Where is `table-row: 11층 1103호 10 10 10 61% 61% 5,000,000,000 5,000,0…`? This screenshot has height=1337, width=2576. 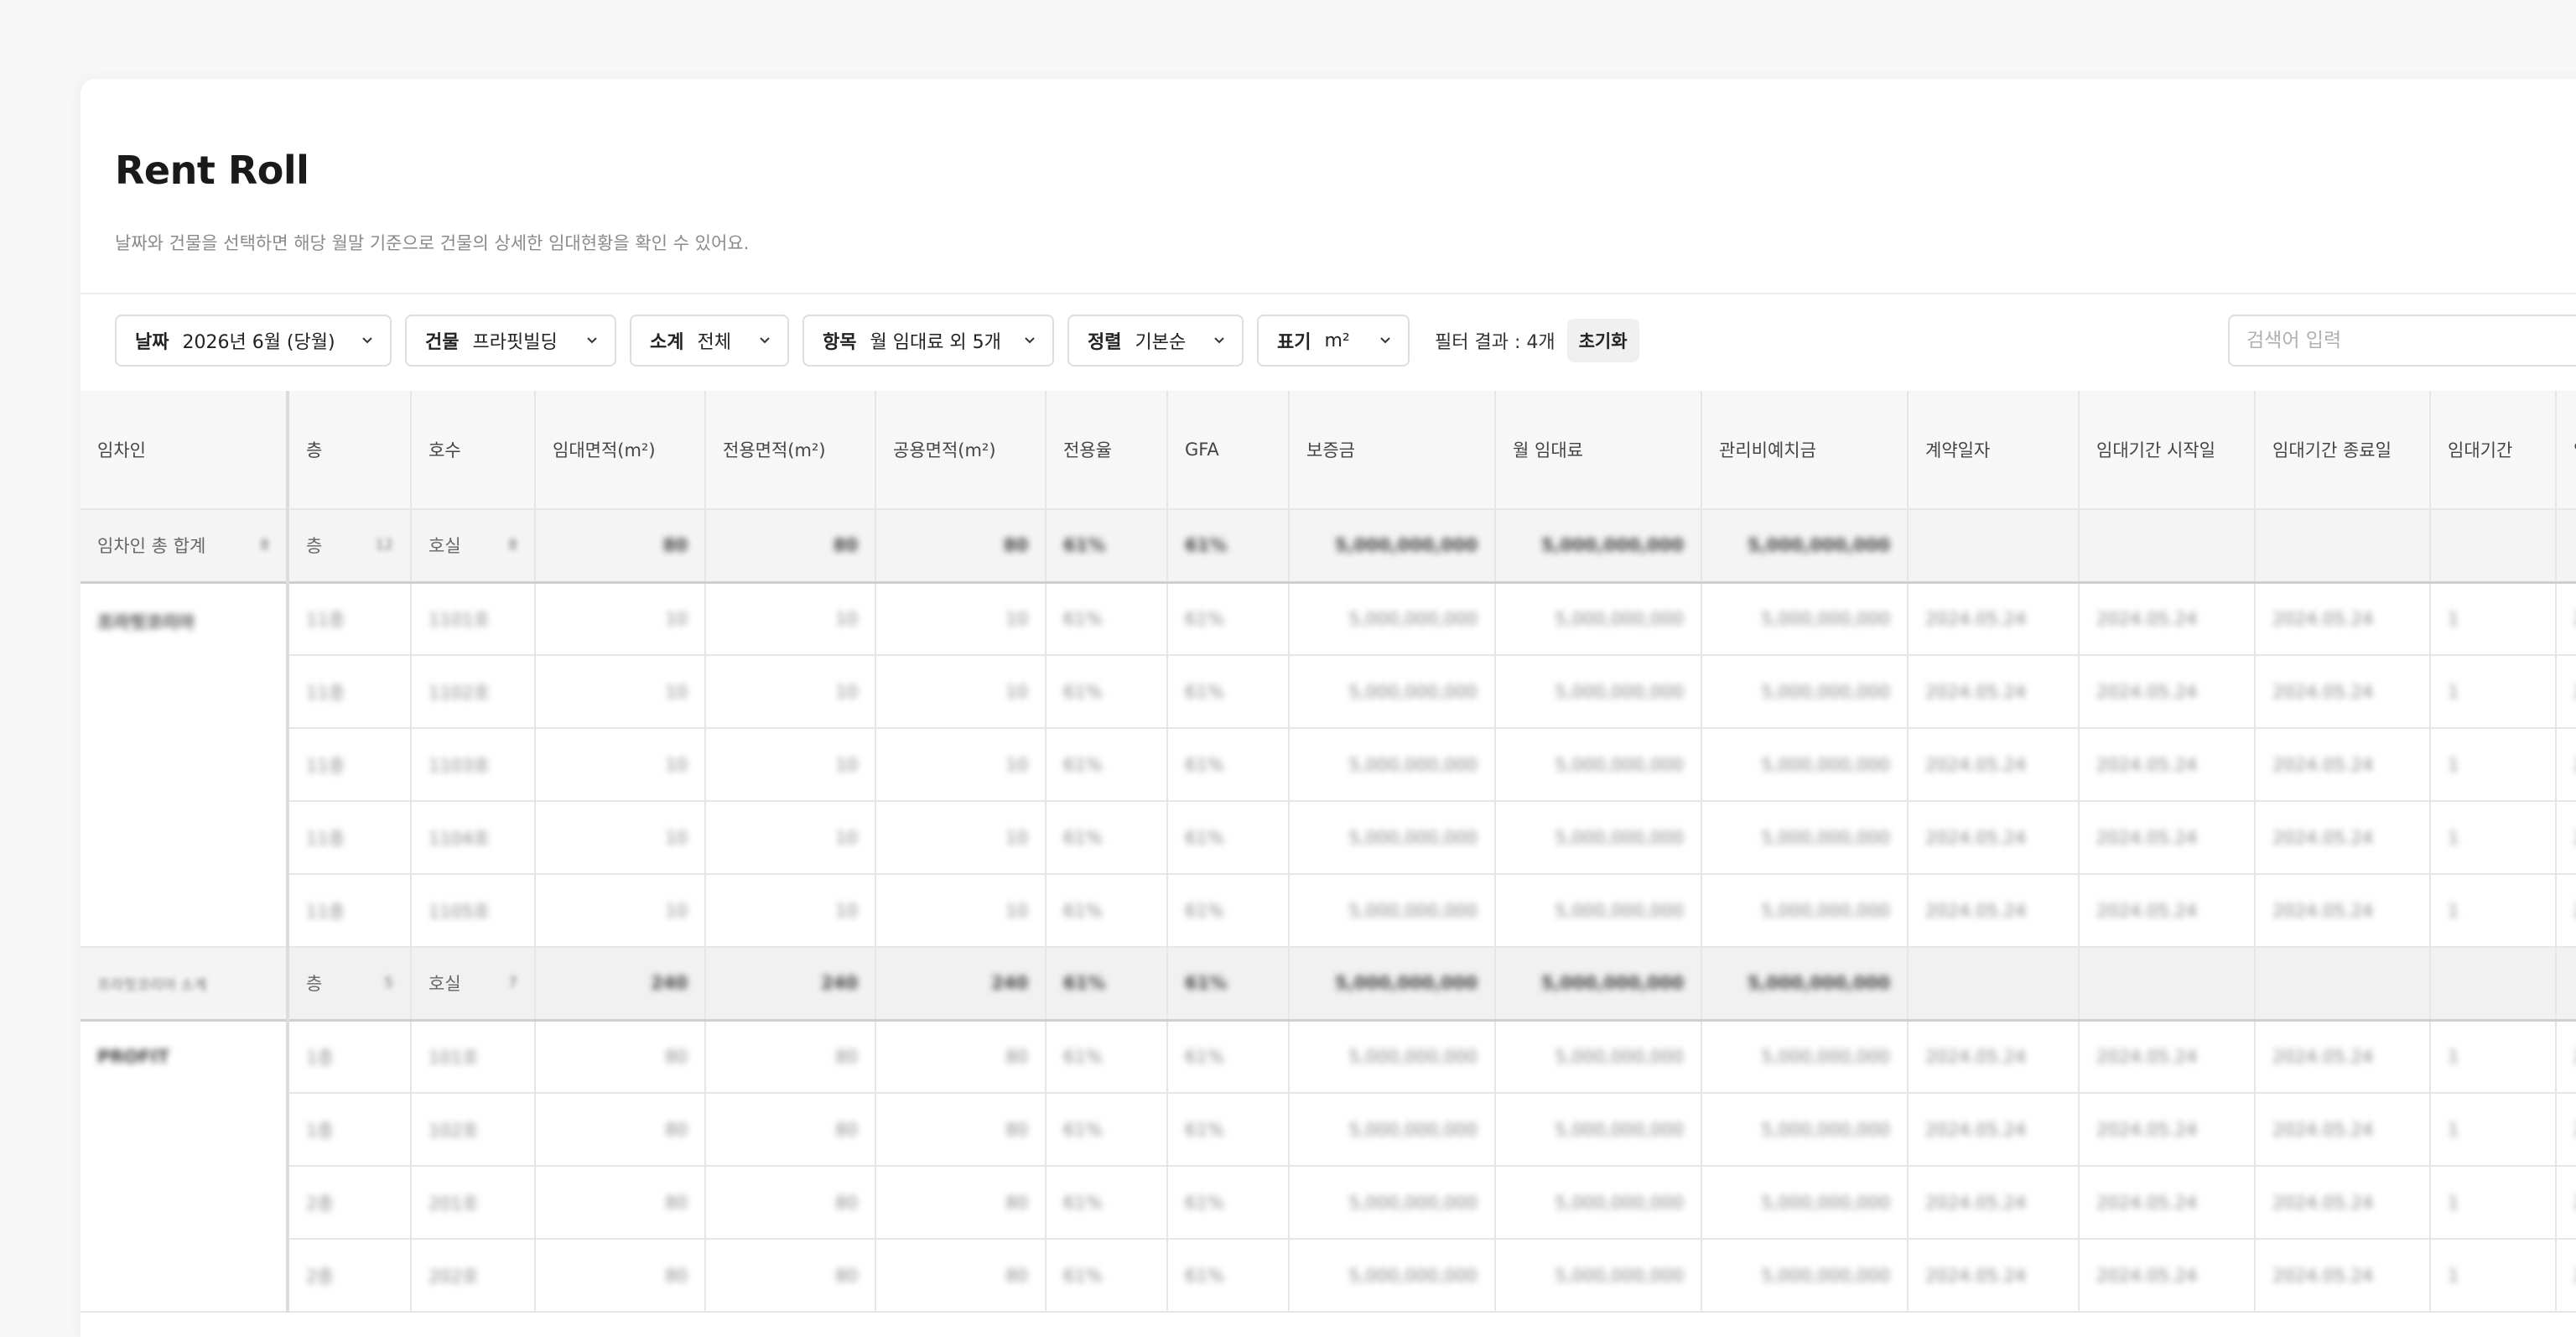
table-row: 11층 1103호 10 10 10 61% 61% 5,000,000,000 5,000,0… is located at coordinates (1328, 765).